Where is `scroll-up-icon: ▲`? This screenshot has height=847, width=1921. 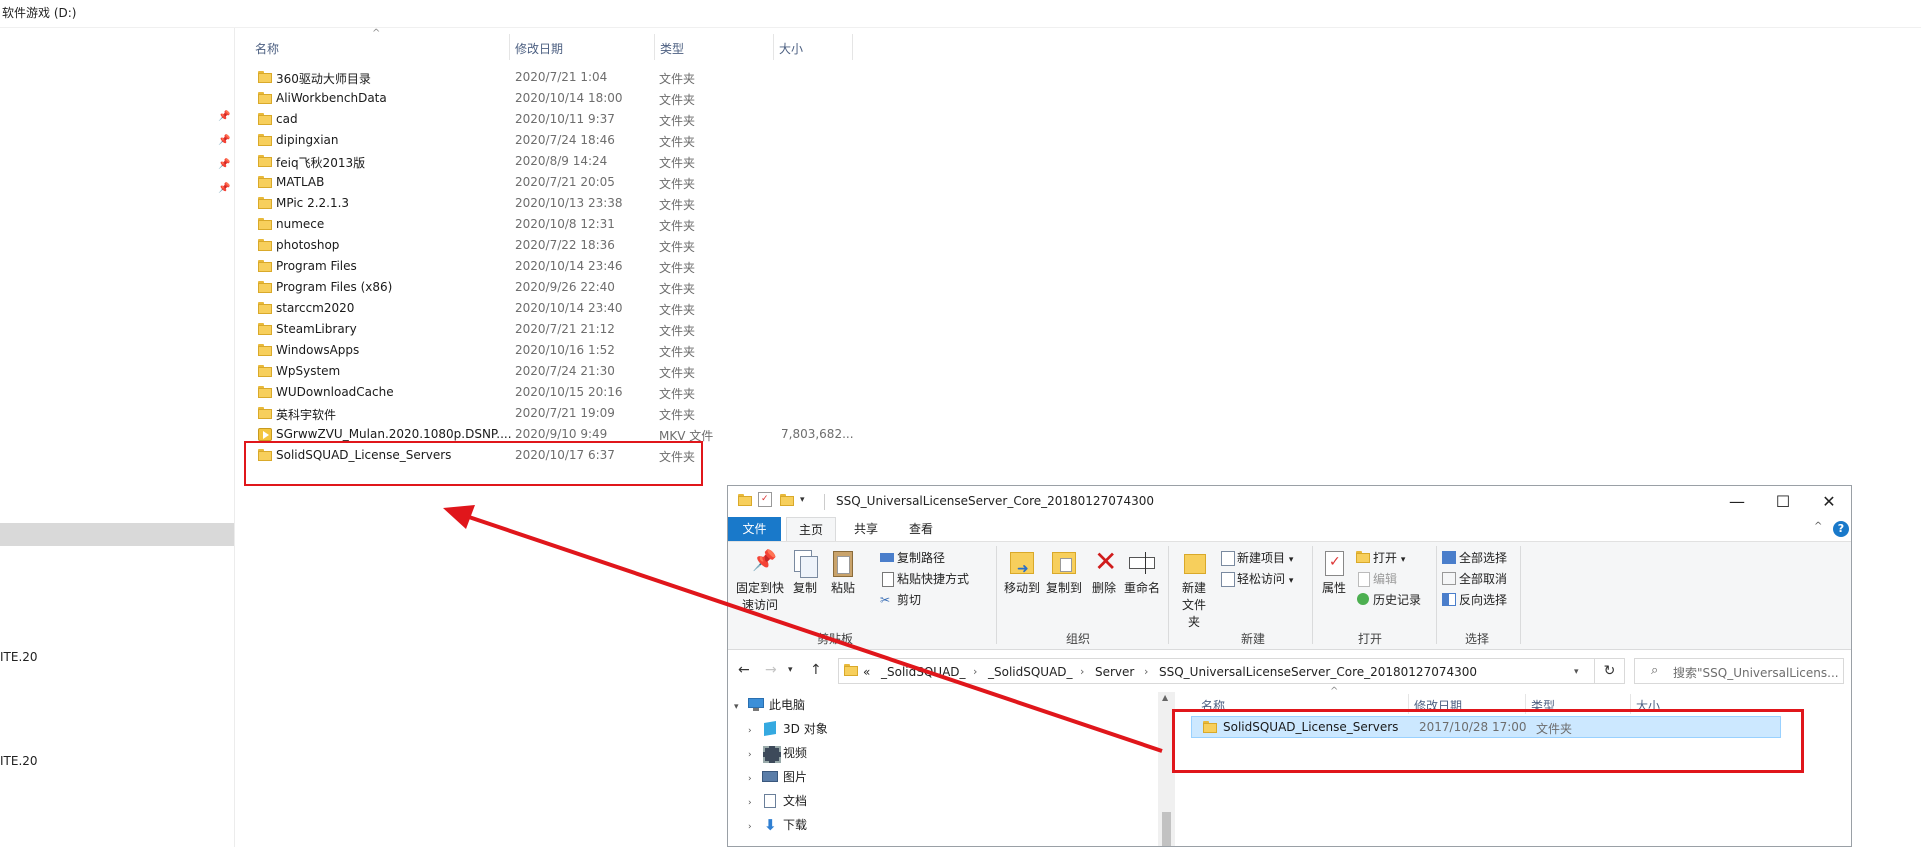
scroll-up-icon: ▲ is located at coordinates (1165, 697).